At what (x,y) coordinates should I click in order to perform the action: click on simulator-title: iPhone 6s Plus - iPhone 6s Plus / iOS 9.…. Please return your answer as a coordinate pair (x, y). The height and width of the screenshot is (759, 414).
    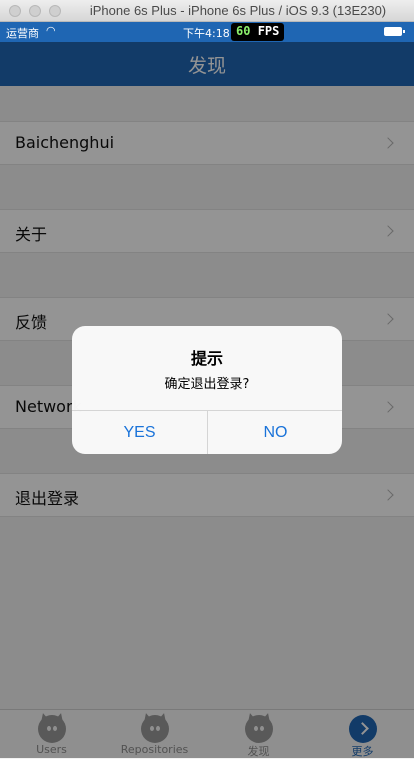
    Looking at the image, I should click on (238, 10).